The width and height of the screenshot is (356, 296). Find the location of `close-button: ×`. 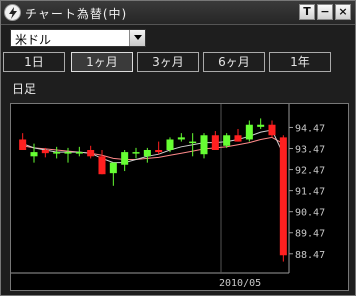

close-button: × is located at coordinates (343, 12).